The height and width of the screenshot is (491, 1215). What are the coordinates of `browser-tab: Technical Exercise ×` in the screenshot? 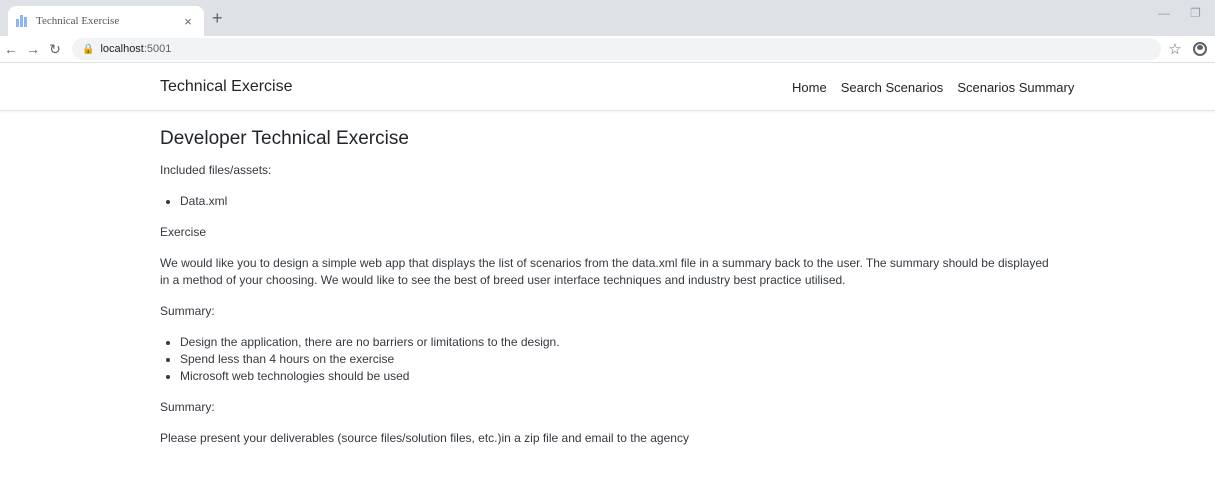 It's located at (106, 21).